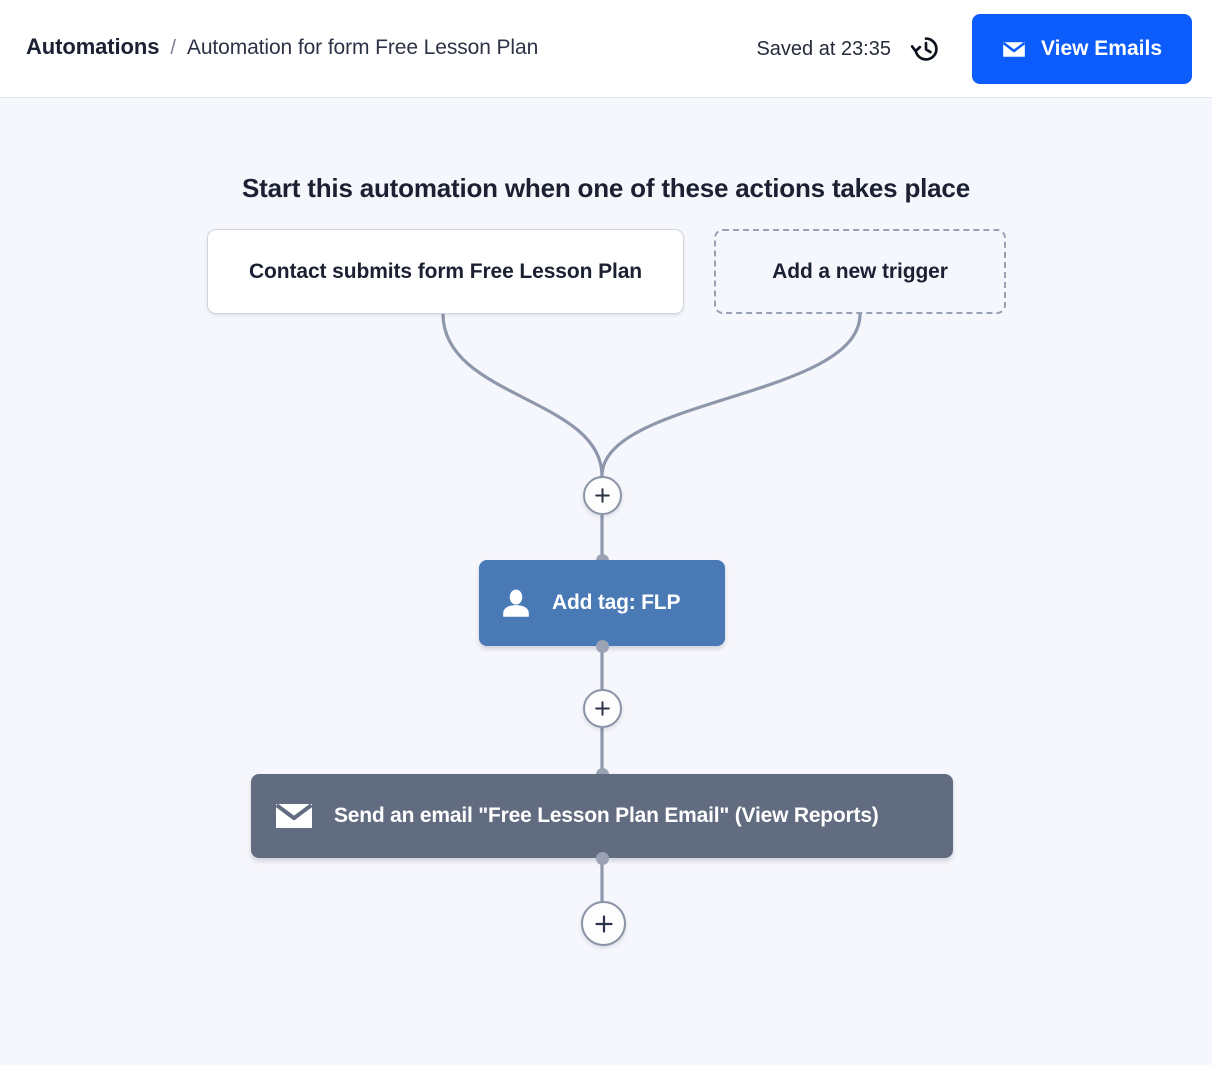 The width and height of the screenshot is (1212, 1065). What do you see at coordinates (516, 603) in the screenshot?
I see `person-icon` at bounding box center [516, 603].